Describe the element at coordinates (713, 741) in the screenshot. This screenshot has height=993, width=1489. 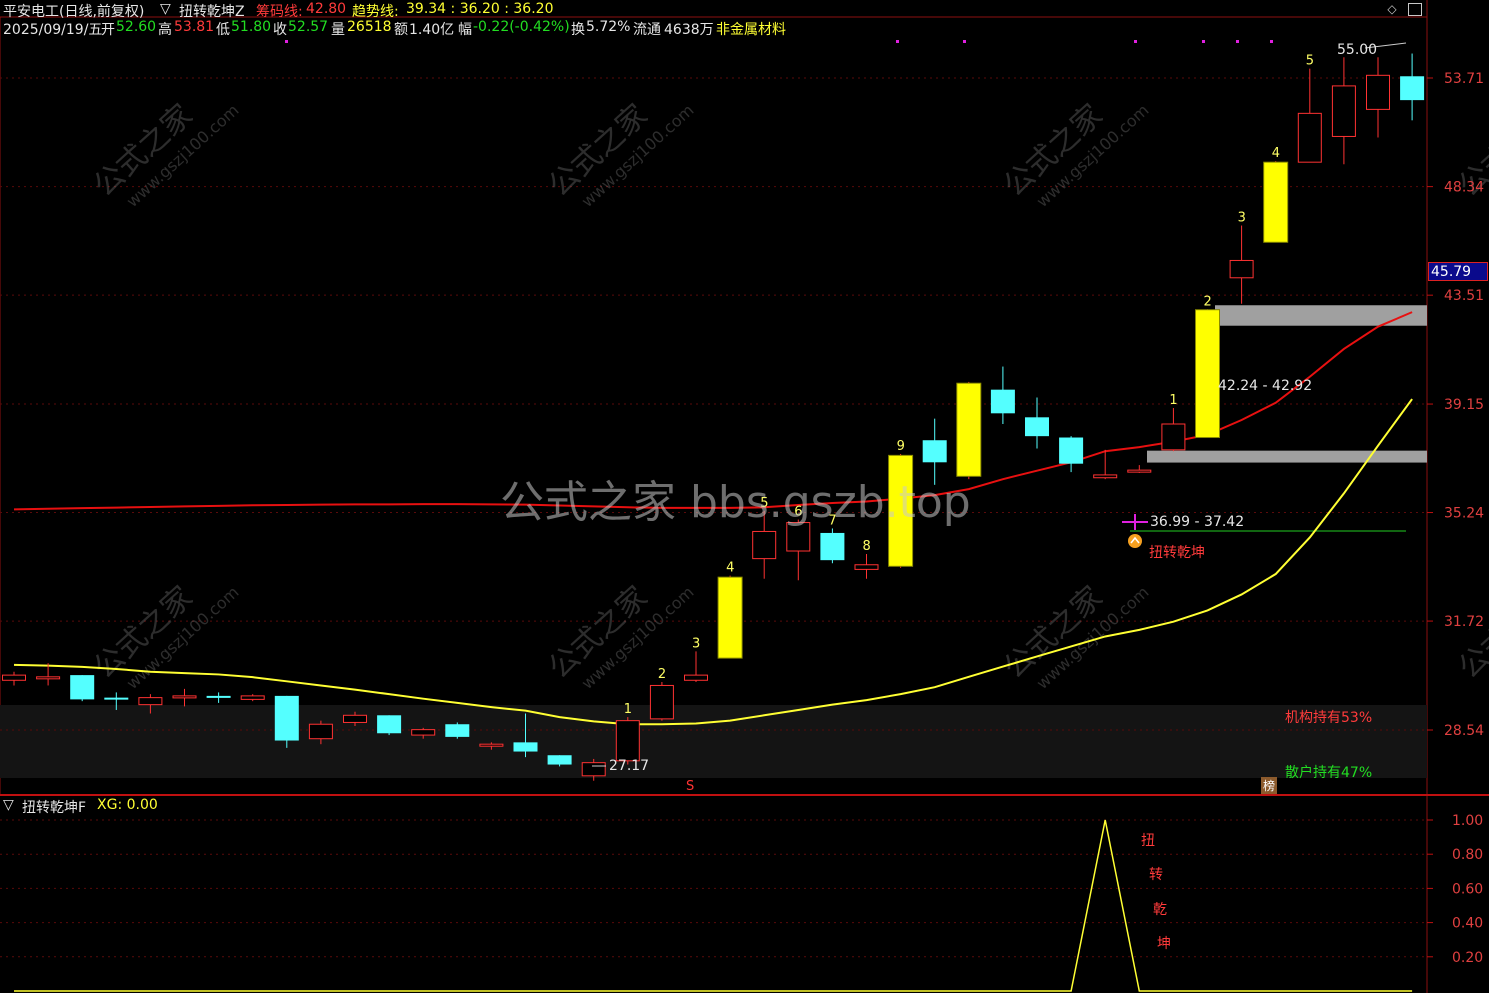
I see `holding-zone` at that location.